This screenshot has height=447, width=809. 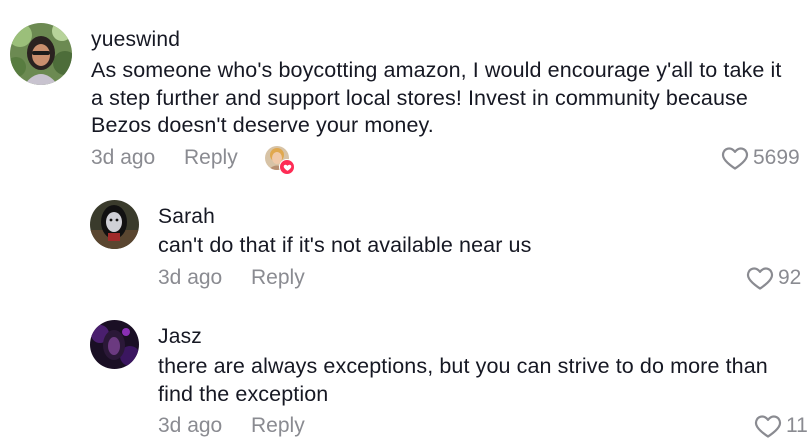 What do you see at coordinates (790, 277) in the screenshot?
I see `like-count: 92` at bounding box center [790, 277].